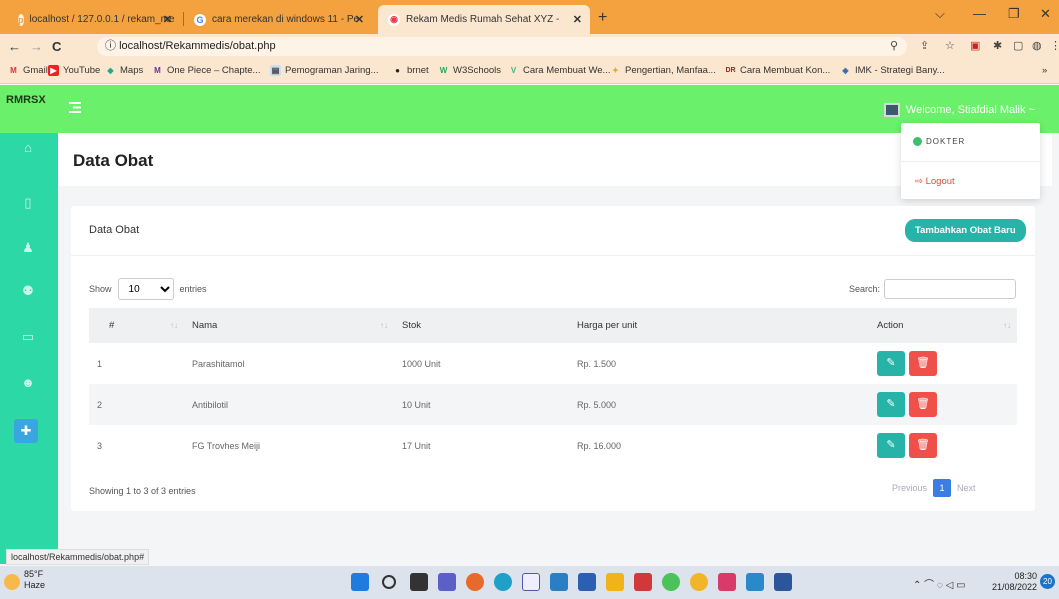 The image size is (1059, 599). Describe the element at coordinates (502, 46) in the screenshot. I see `url-input: ⓘ localhost/Rekammedis/obat.php` at that location.